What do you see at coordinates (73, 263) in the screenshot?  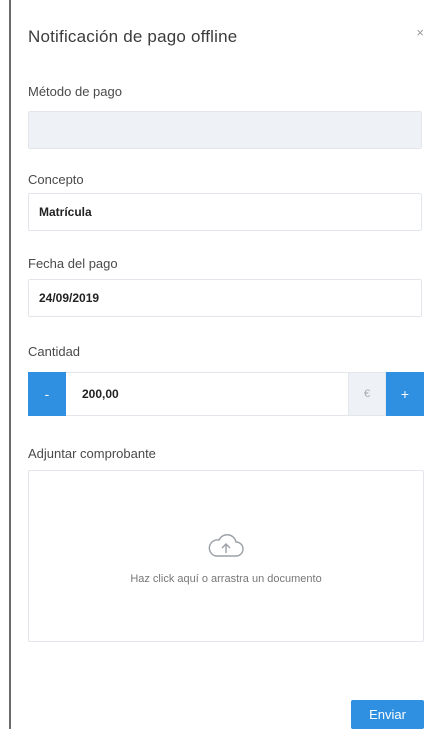 I see `payment-date-label: Fecha del pago` at bounding box center [73, 263].